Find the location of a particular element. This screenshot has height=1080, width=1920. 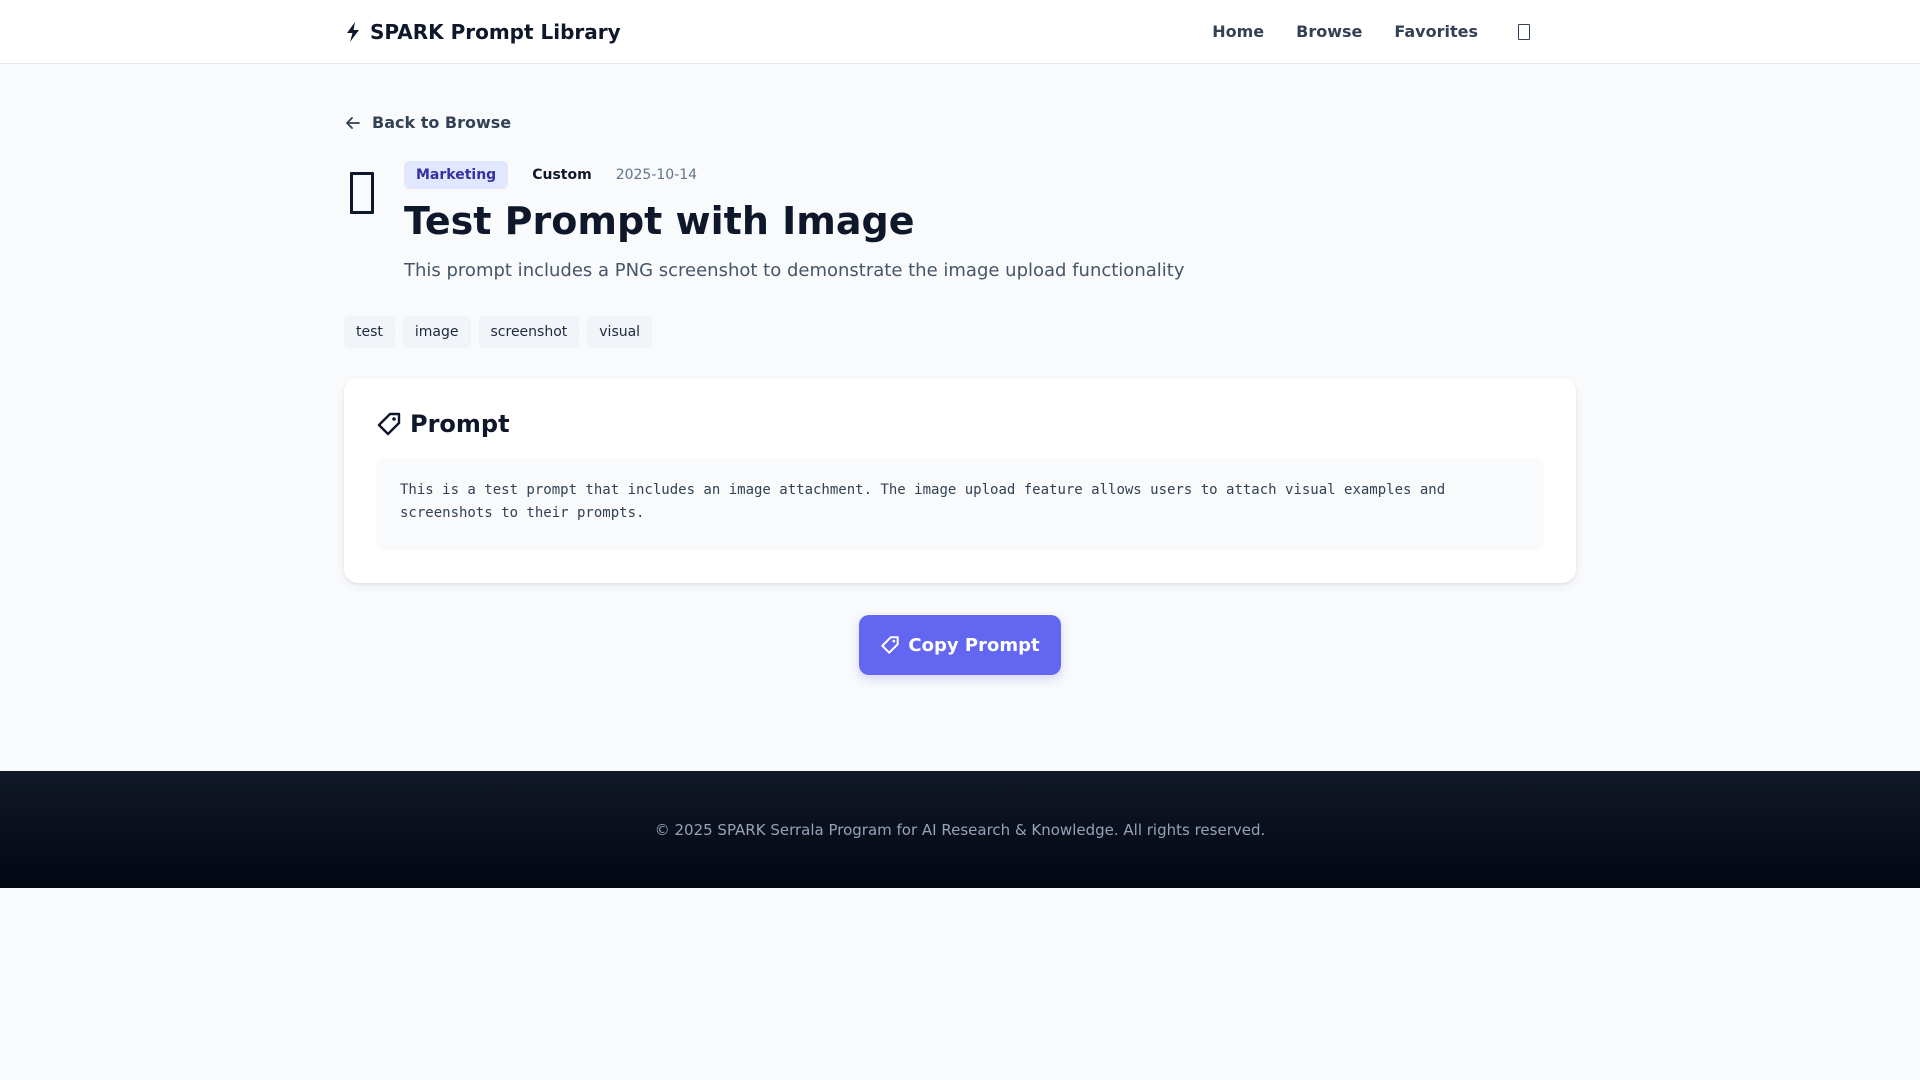

prompt-date: 2025-10-14 is located at coordinates (656, 175).